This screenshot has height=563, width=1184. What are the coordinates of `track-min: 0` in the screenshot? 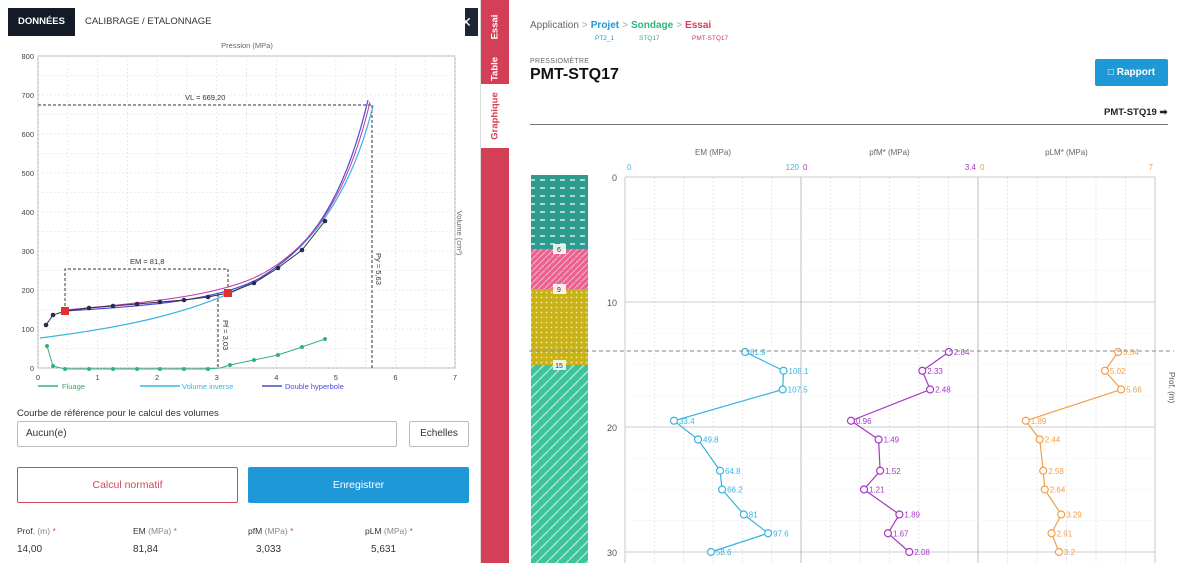 It's located at (982, 167).